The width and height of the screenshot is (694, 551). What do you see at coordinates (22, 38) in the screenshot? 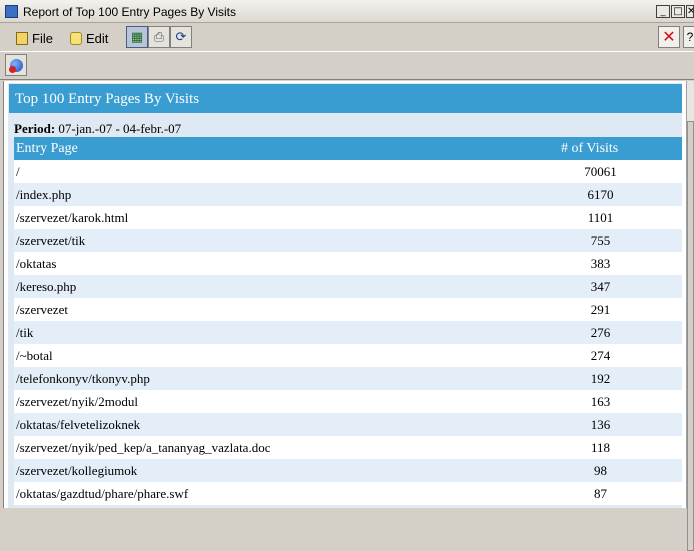
I see `file-icon` at bounding box center [22, 38].